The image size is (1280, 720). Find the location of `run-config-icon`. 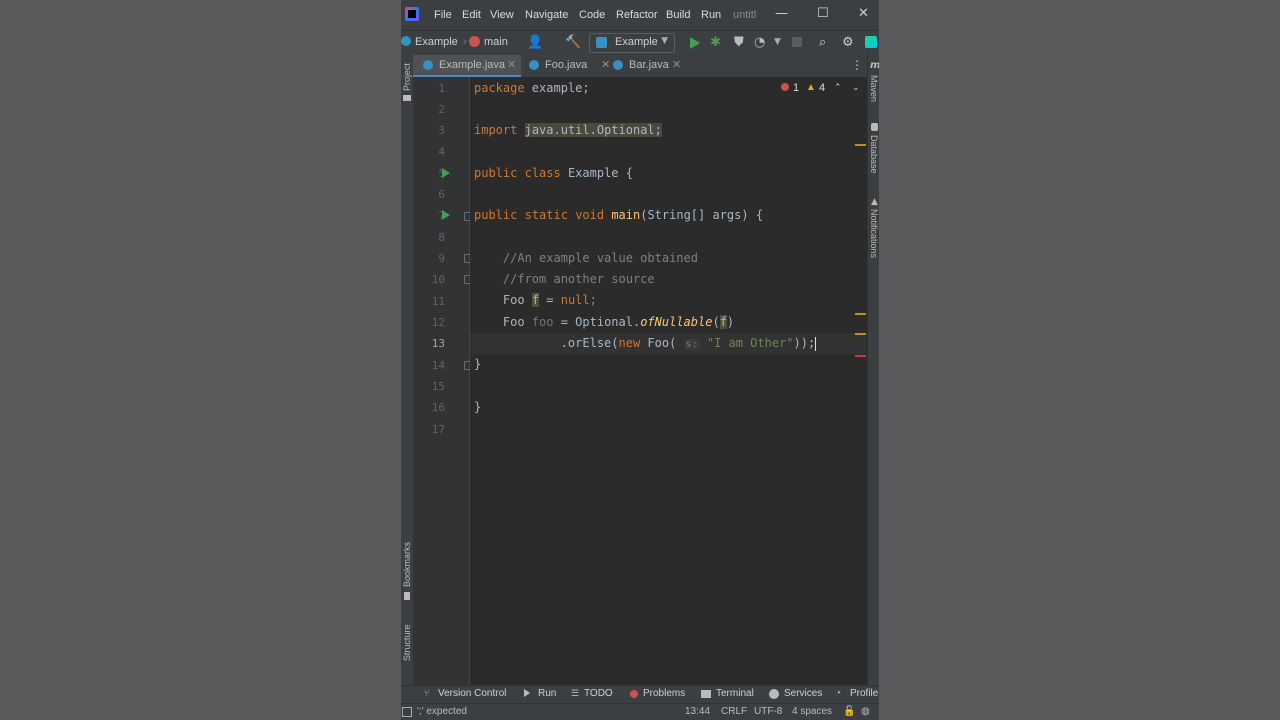

run-config-icon is located at coordinates (601, 42).